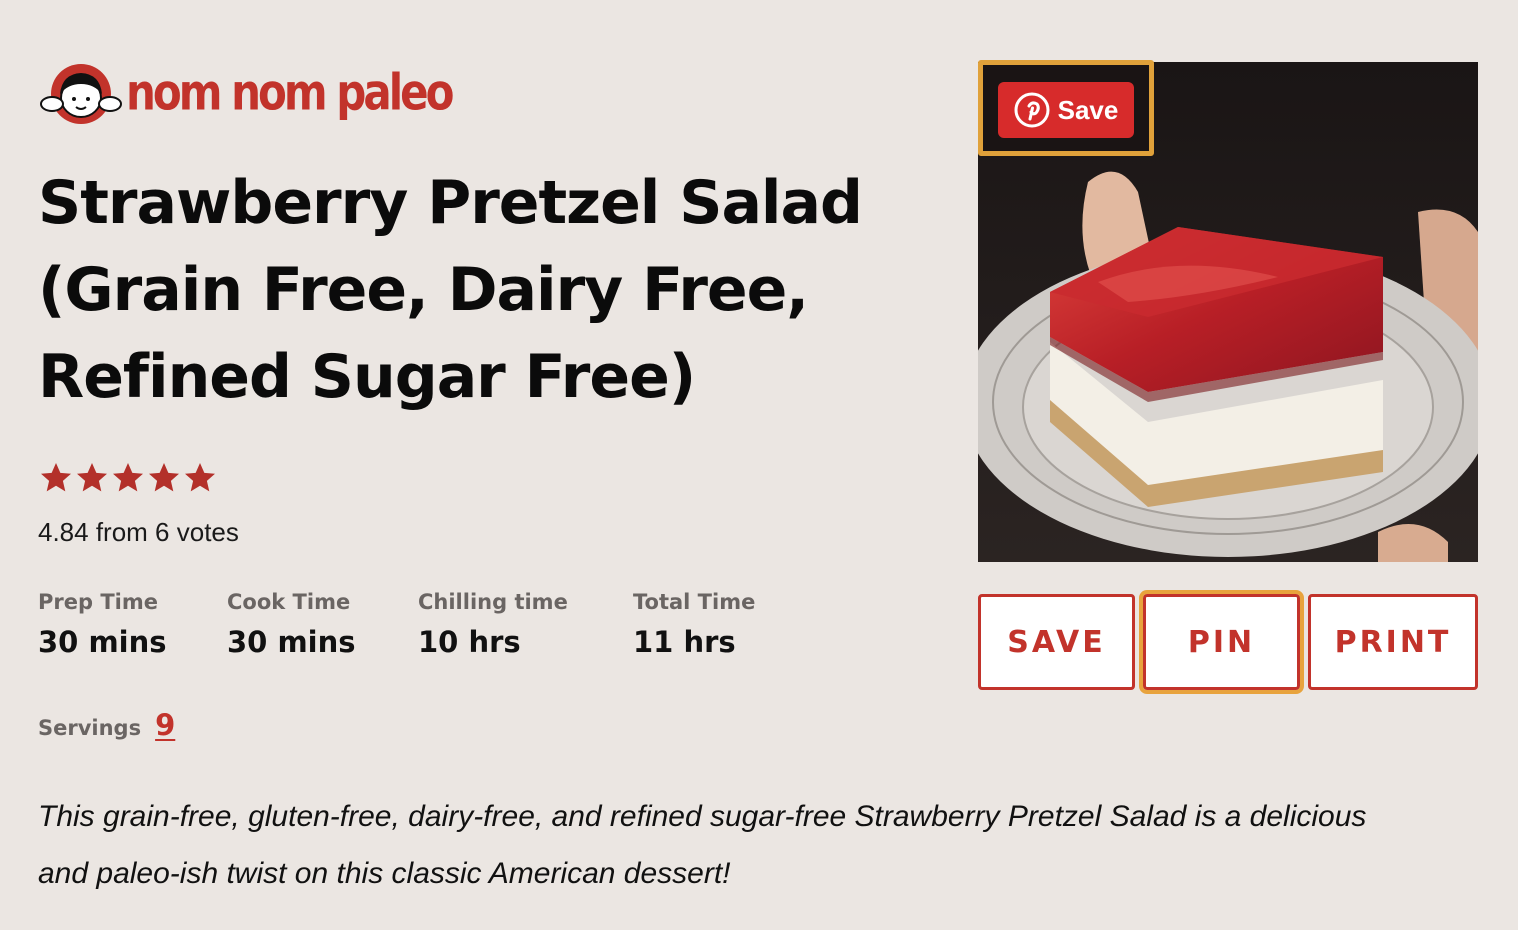 This screenshot has height=930, width=1518. I want to click on pinterest-save-button: Save, so click(1066, 110).